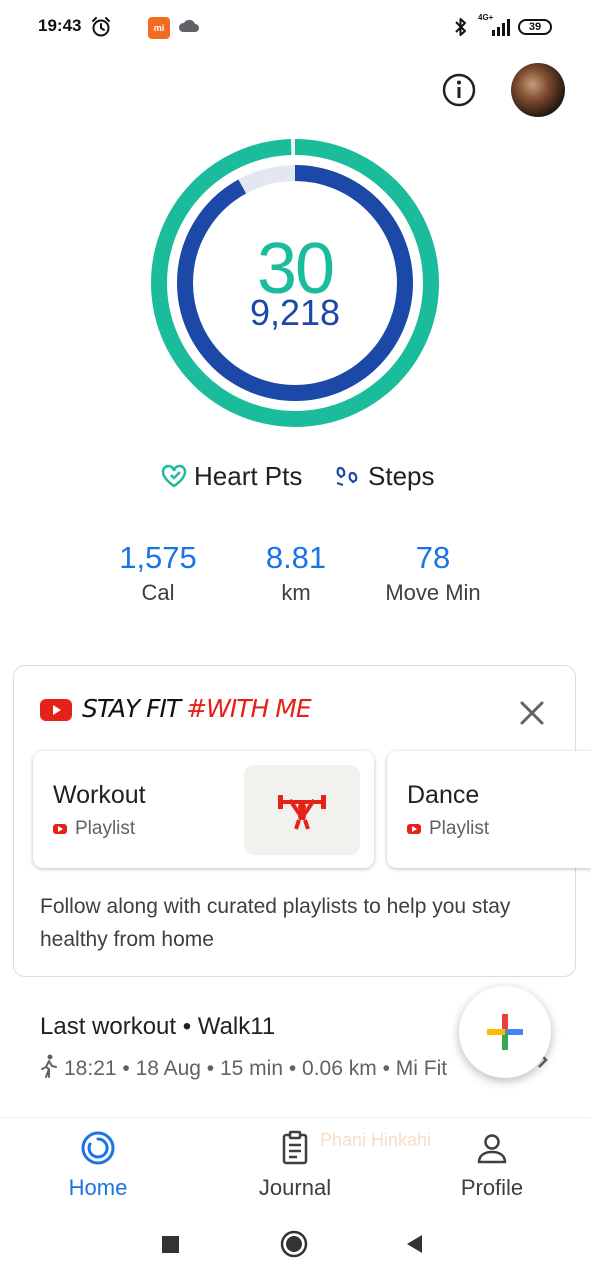 This screenshot has height=1280, width=591. I want to click on heart-pts-legend: Heart Pts, so click(231, 476).